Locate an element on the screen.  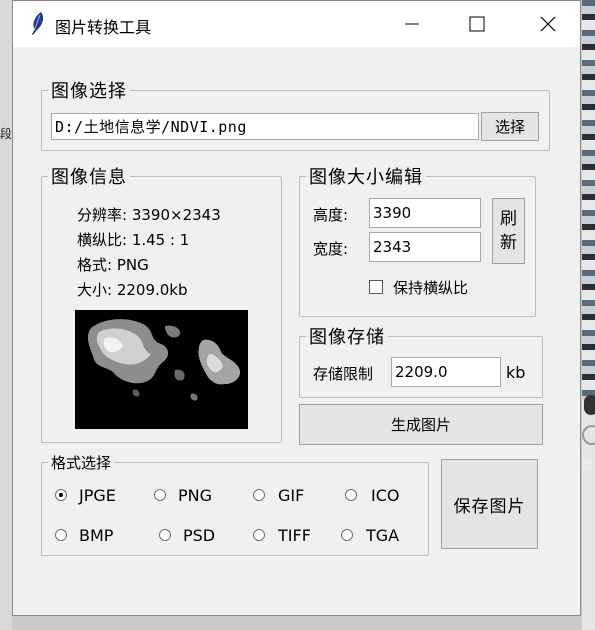
radio-label-gif: GIF is located at coordinates (291, 495).